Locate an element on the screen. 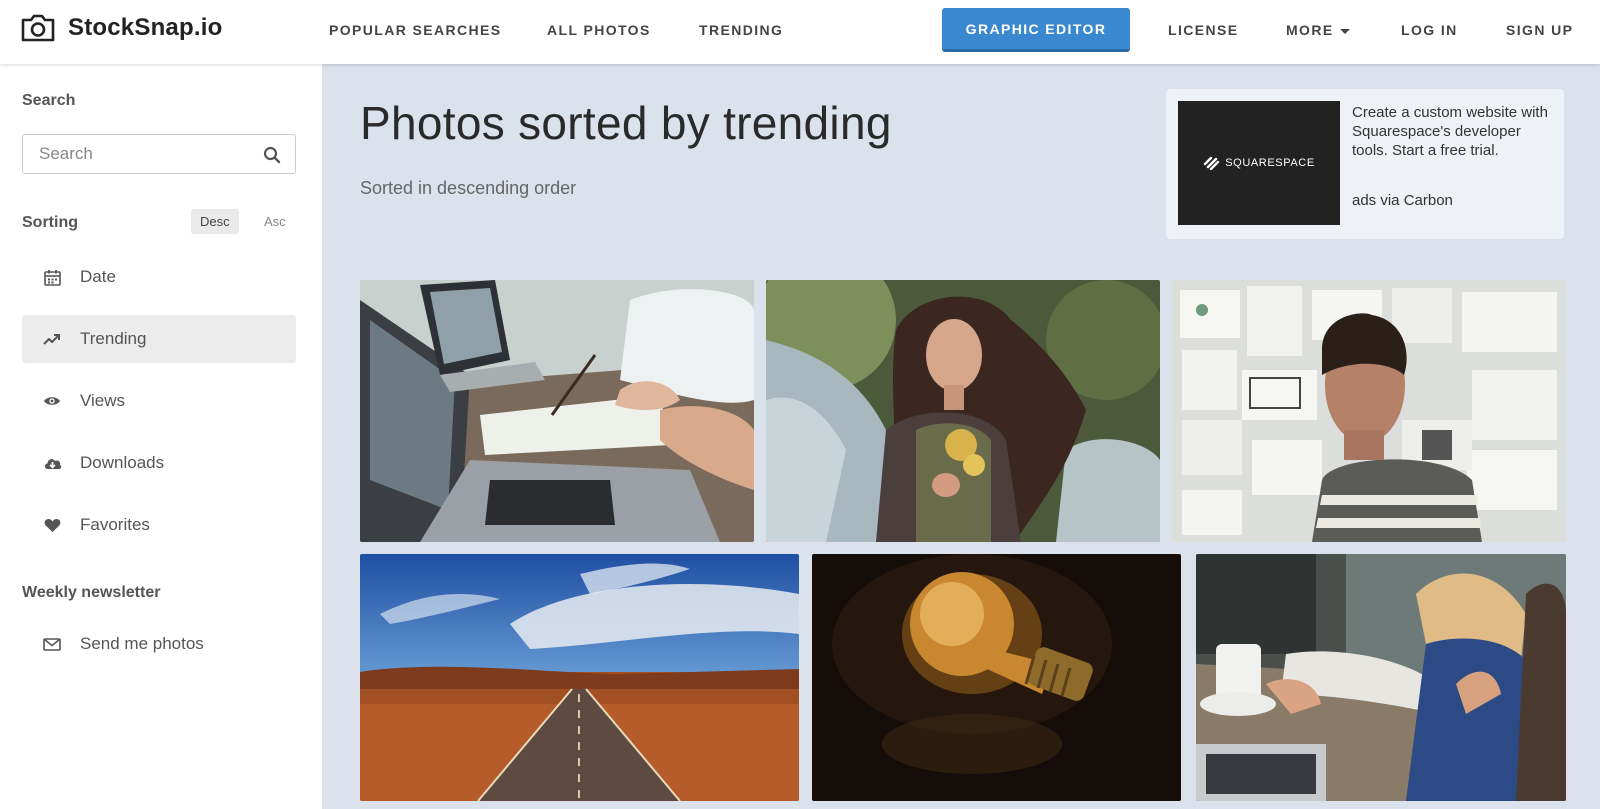 This screenshot has width=1600, height=809. envelope-icon is located at coordinates (52, 644).